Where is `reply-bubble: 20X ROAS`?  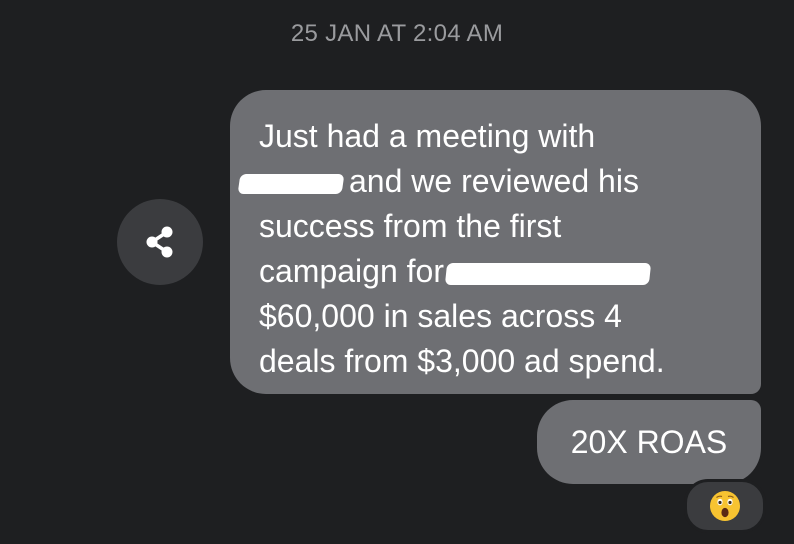
reply-bubble: 20X ROAS is located at coordinates (649, 442).